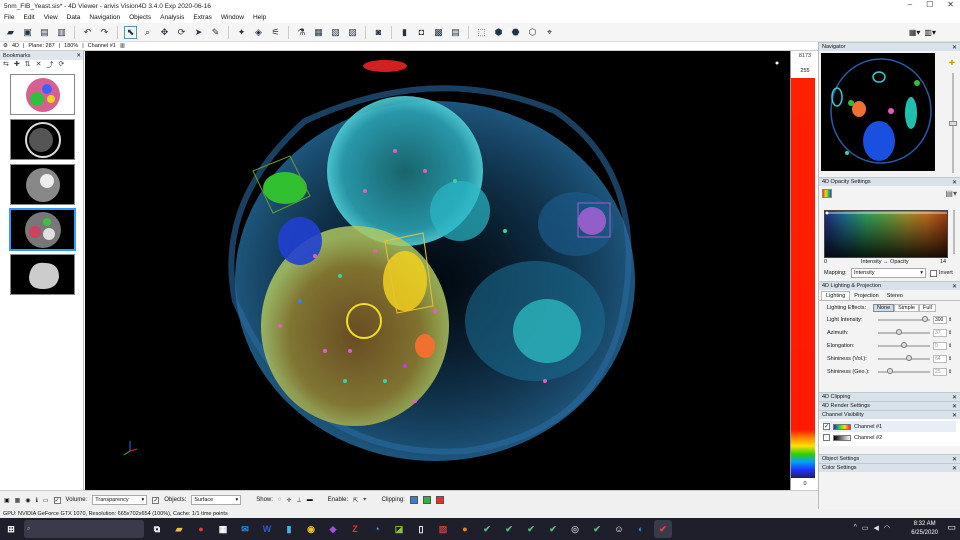 This screenshot has width=960, height=540. What do you see at coordinates (487, 529) in the screenshot?
I see `vision4d-icon-1: ✔` at bounding box center [487, 529].